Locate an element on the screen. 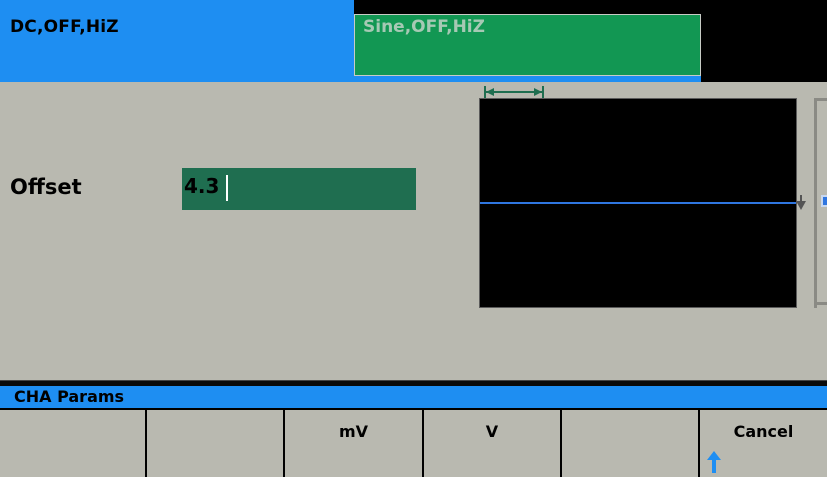  softkey-v-label: V is located at coordinates (492, 431).